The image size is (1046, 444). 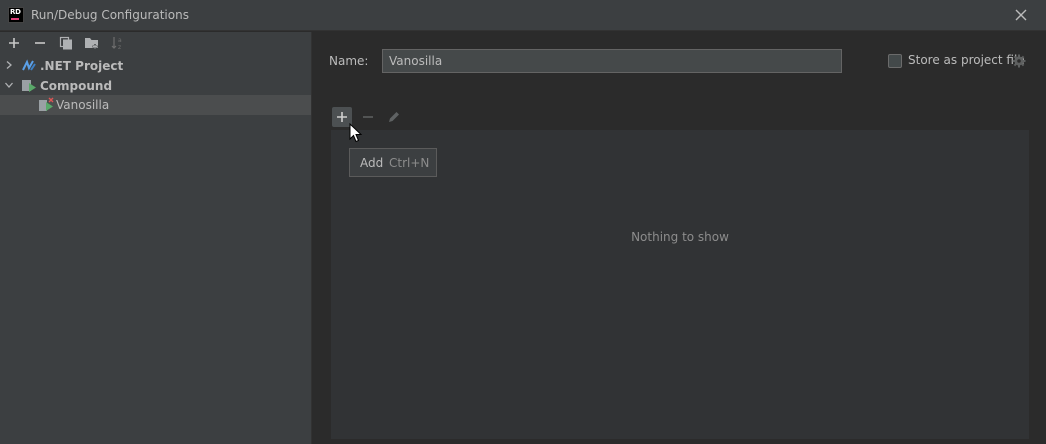 What do you see at coordinates (680, 237) in the screenshot?
I see `empty-state-text: Nothing to show` at bounding box center [680, 237].